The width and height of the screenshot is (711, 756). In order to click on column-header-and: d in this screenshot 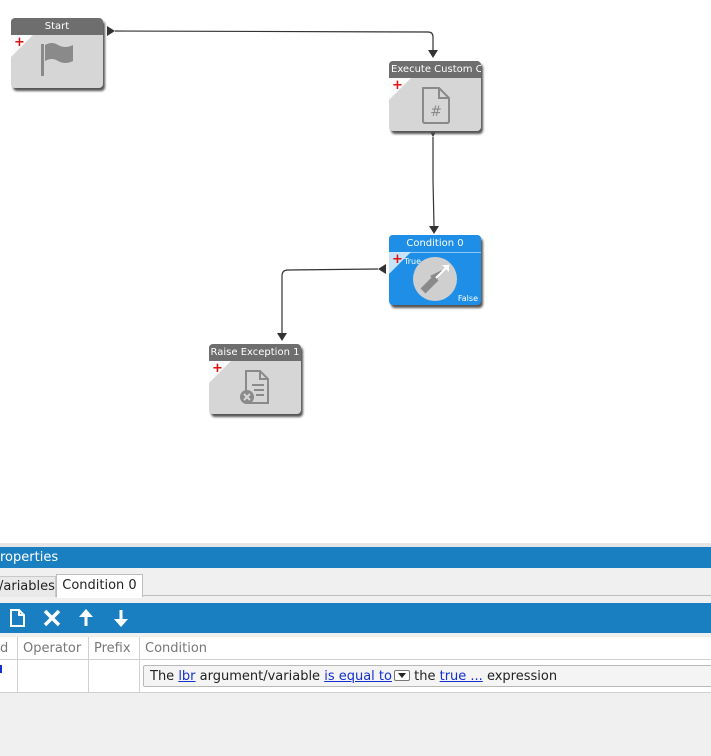, I will do `click(9, 648)`.